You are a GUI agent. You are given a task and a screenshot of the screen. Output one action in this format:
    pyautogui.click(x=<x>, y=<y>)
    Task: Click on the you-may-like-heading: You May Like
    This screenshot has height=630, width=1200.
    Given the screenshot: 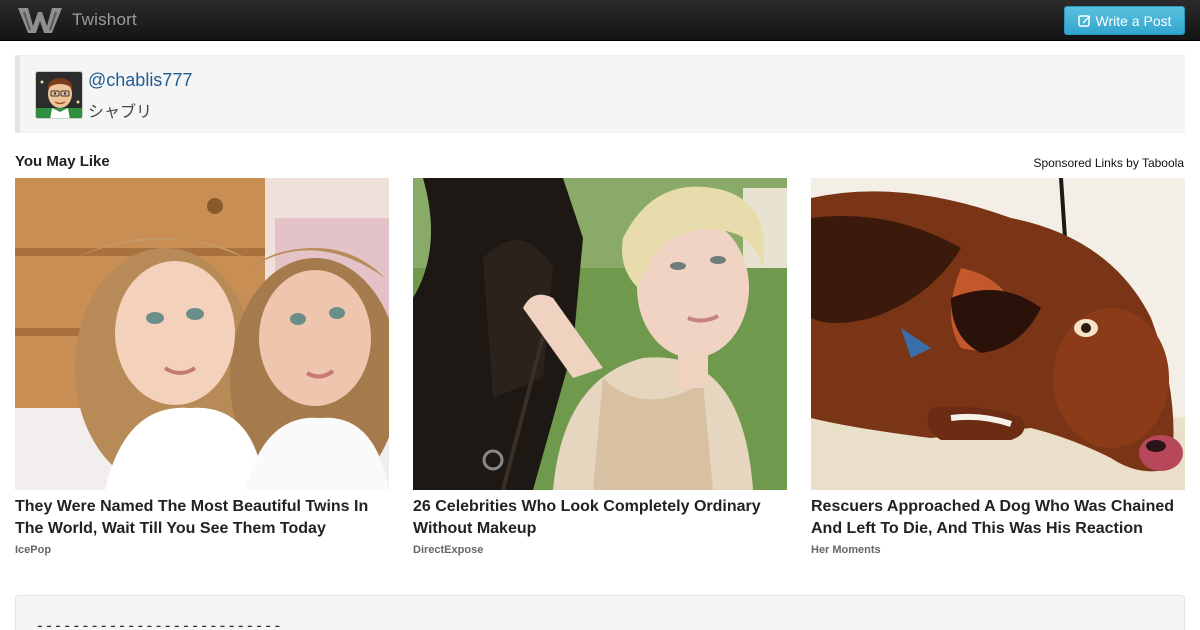 What is the action you would take?
    pyautogui.click(x=62, y=161)
    